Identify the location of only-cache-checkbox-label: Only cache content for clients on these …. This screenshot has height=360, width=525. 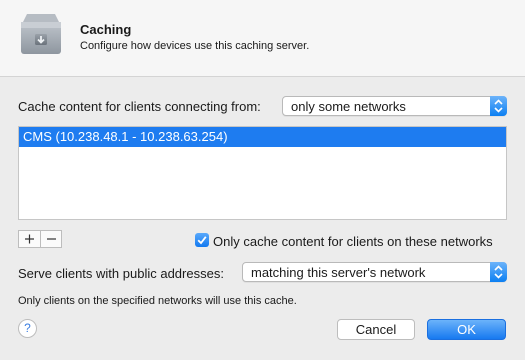
(353, 241).